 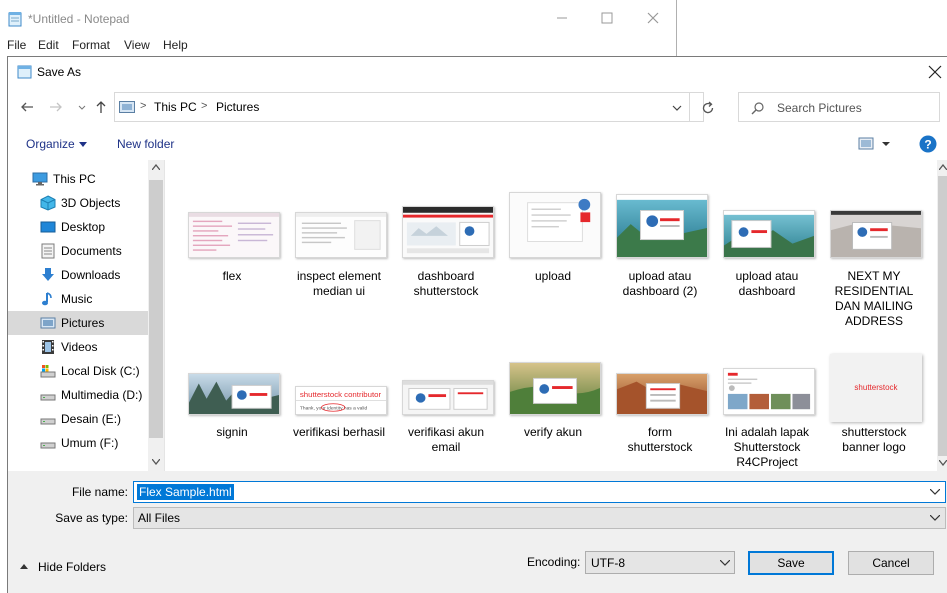 What do you see at coordinates (767, 284) in the screenshot?
I see `file-name: upload atau dashboard` at bounding box center [767, 284].